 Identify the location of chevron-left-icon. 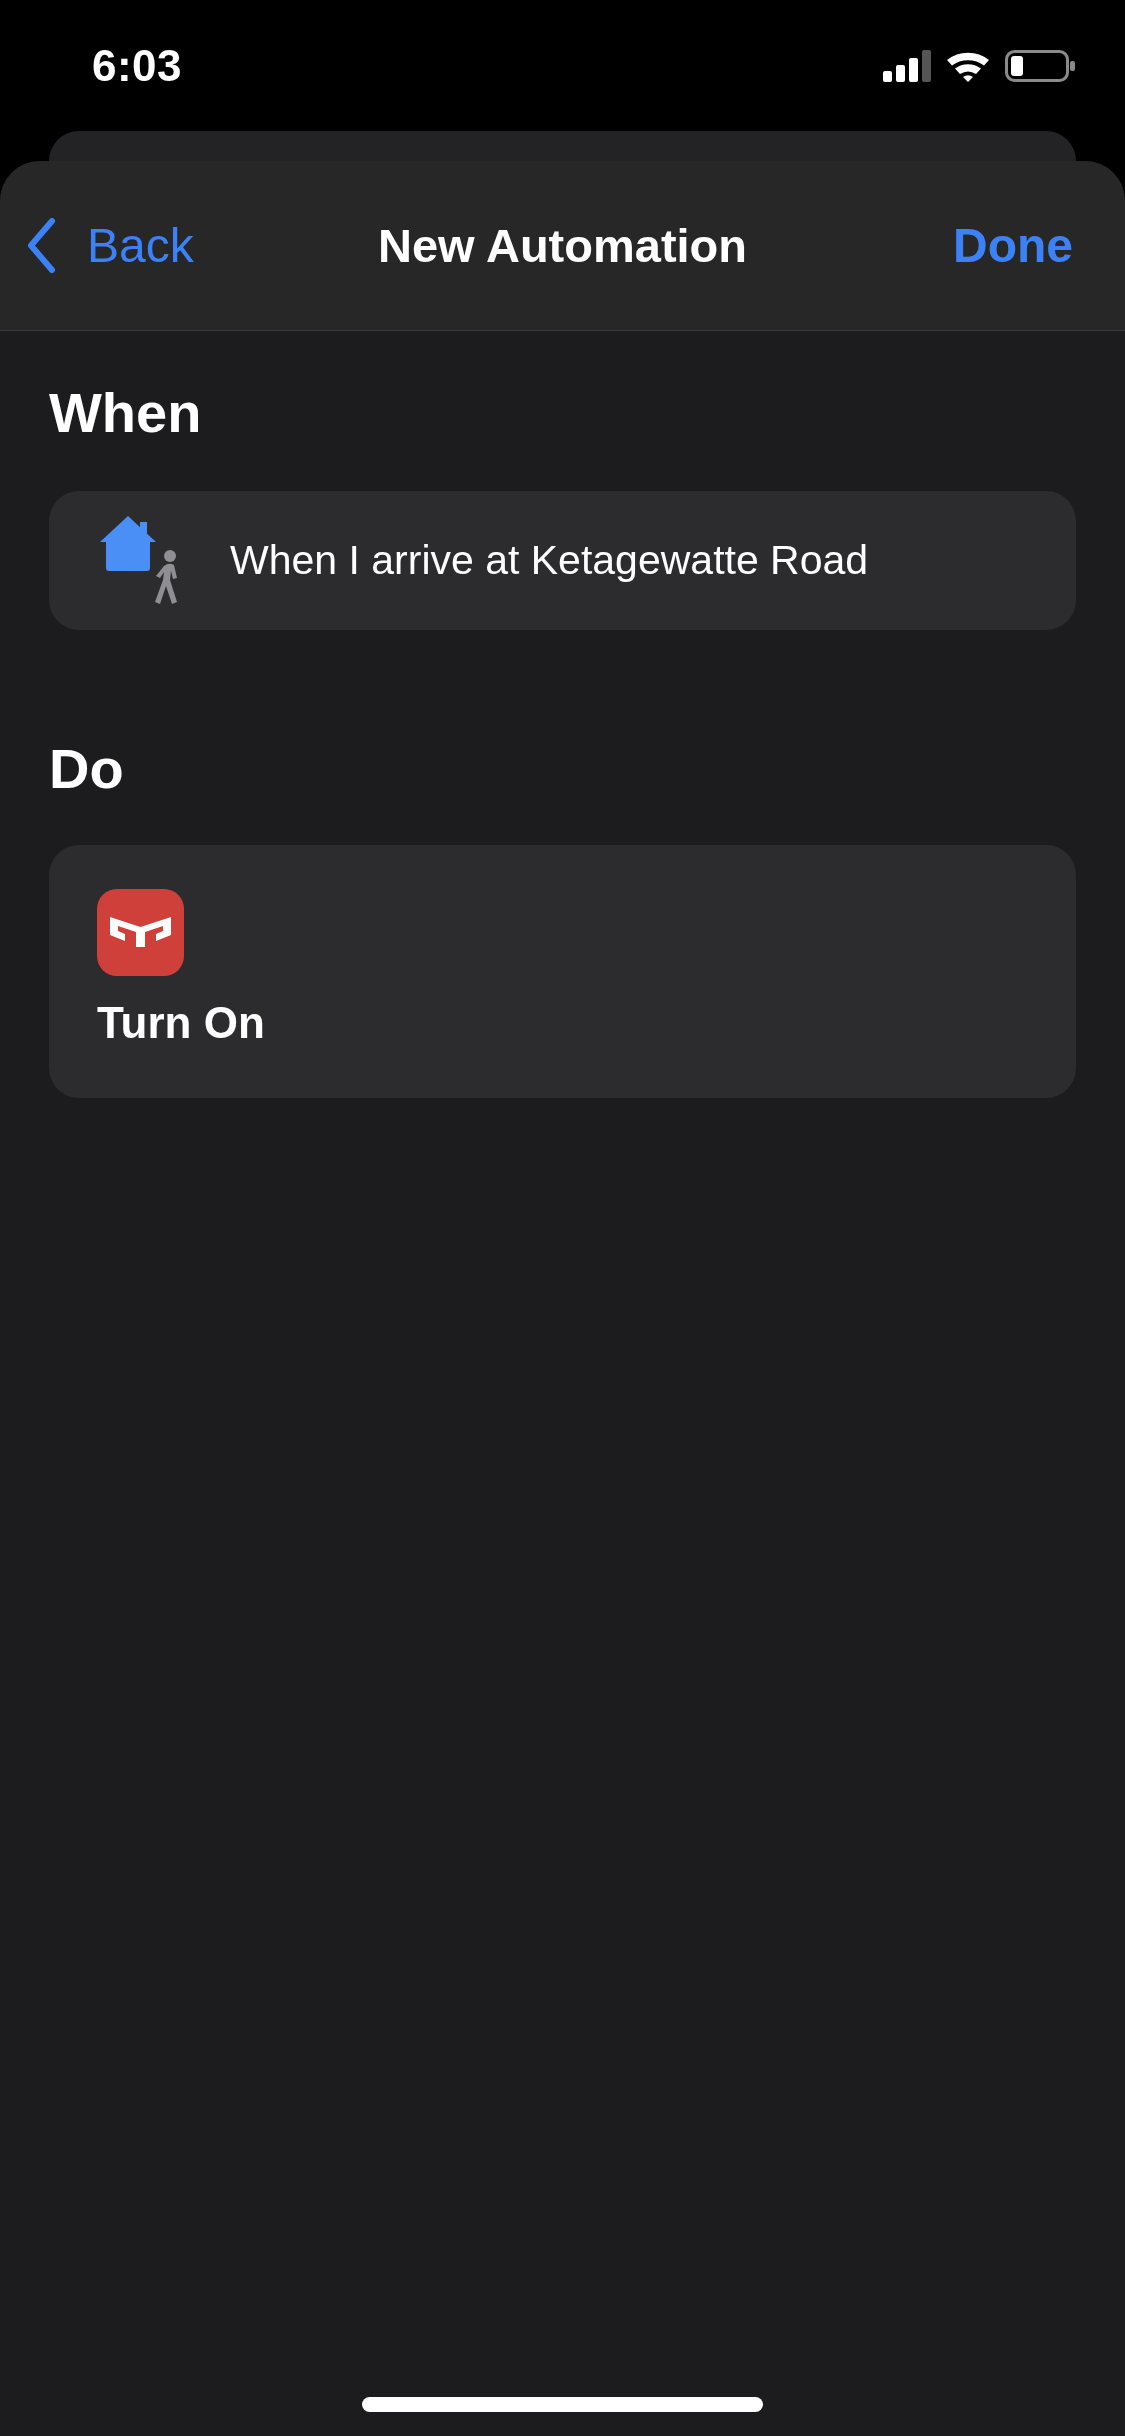
(41, 245).